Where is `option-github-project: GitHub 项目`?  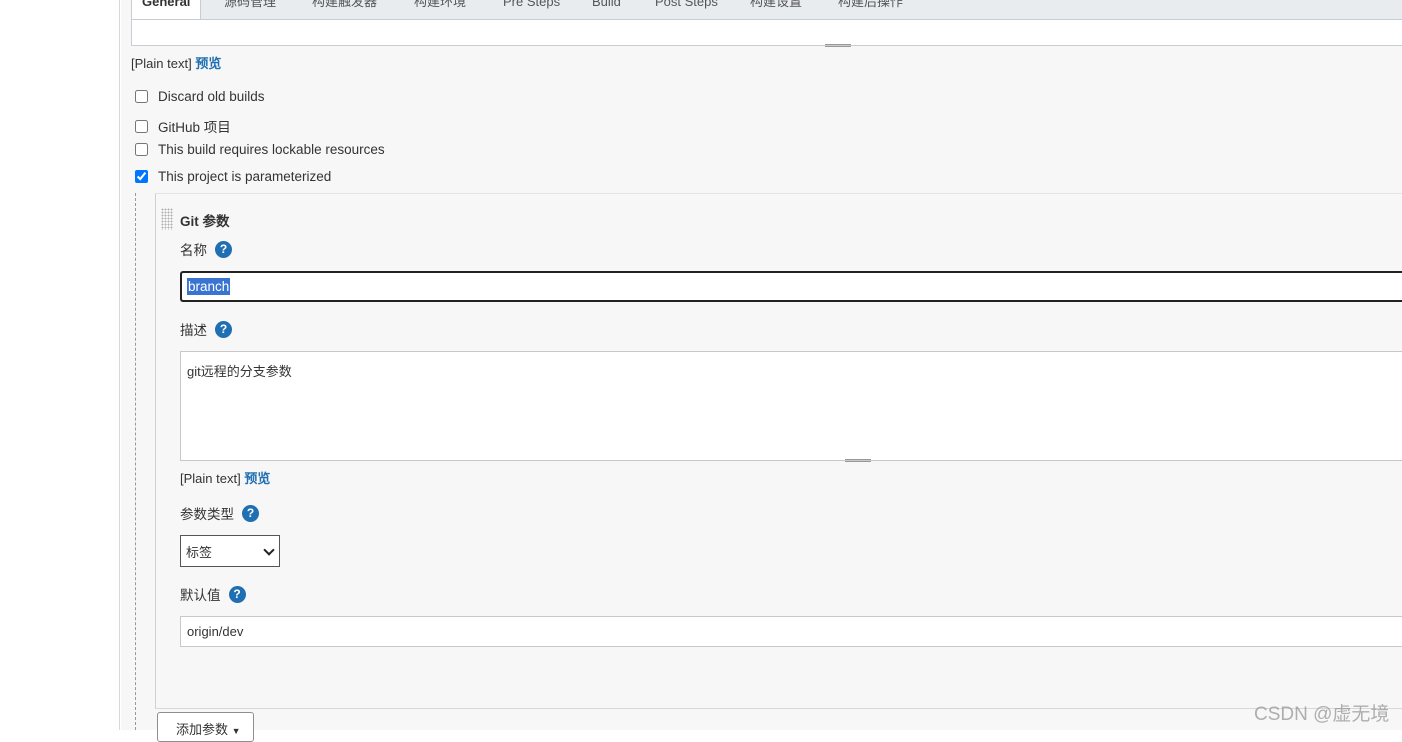
option-github-project: GitHub 项目 is located at coordinates (183, 126).